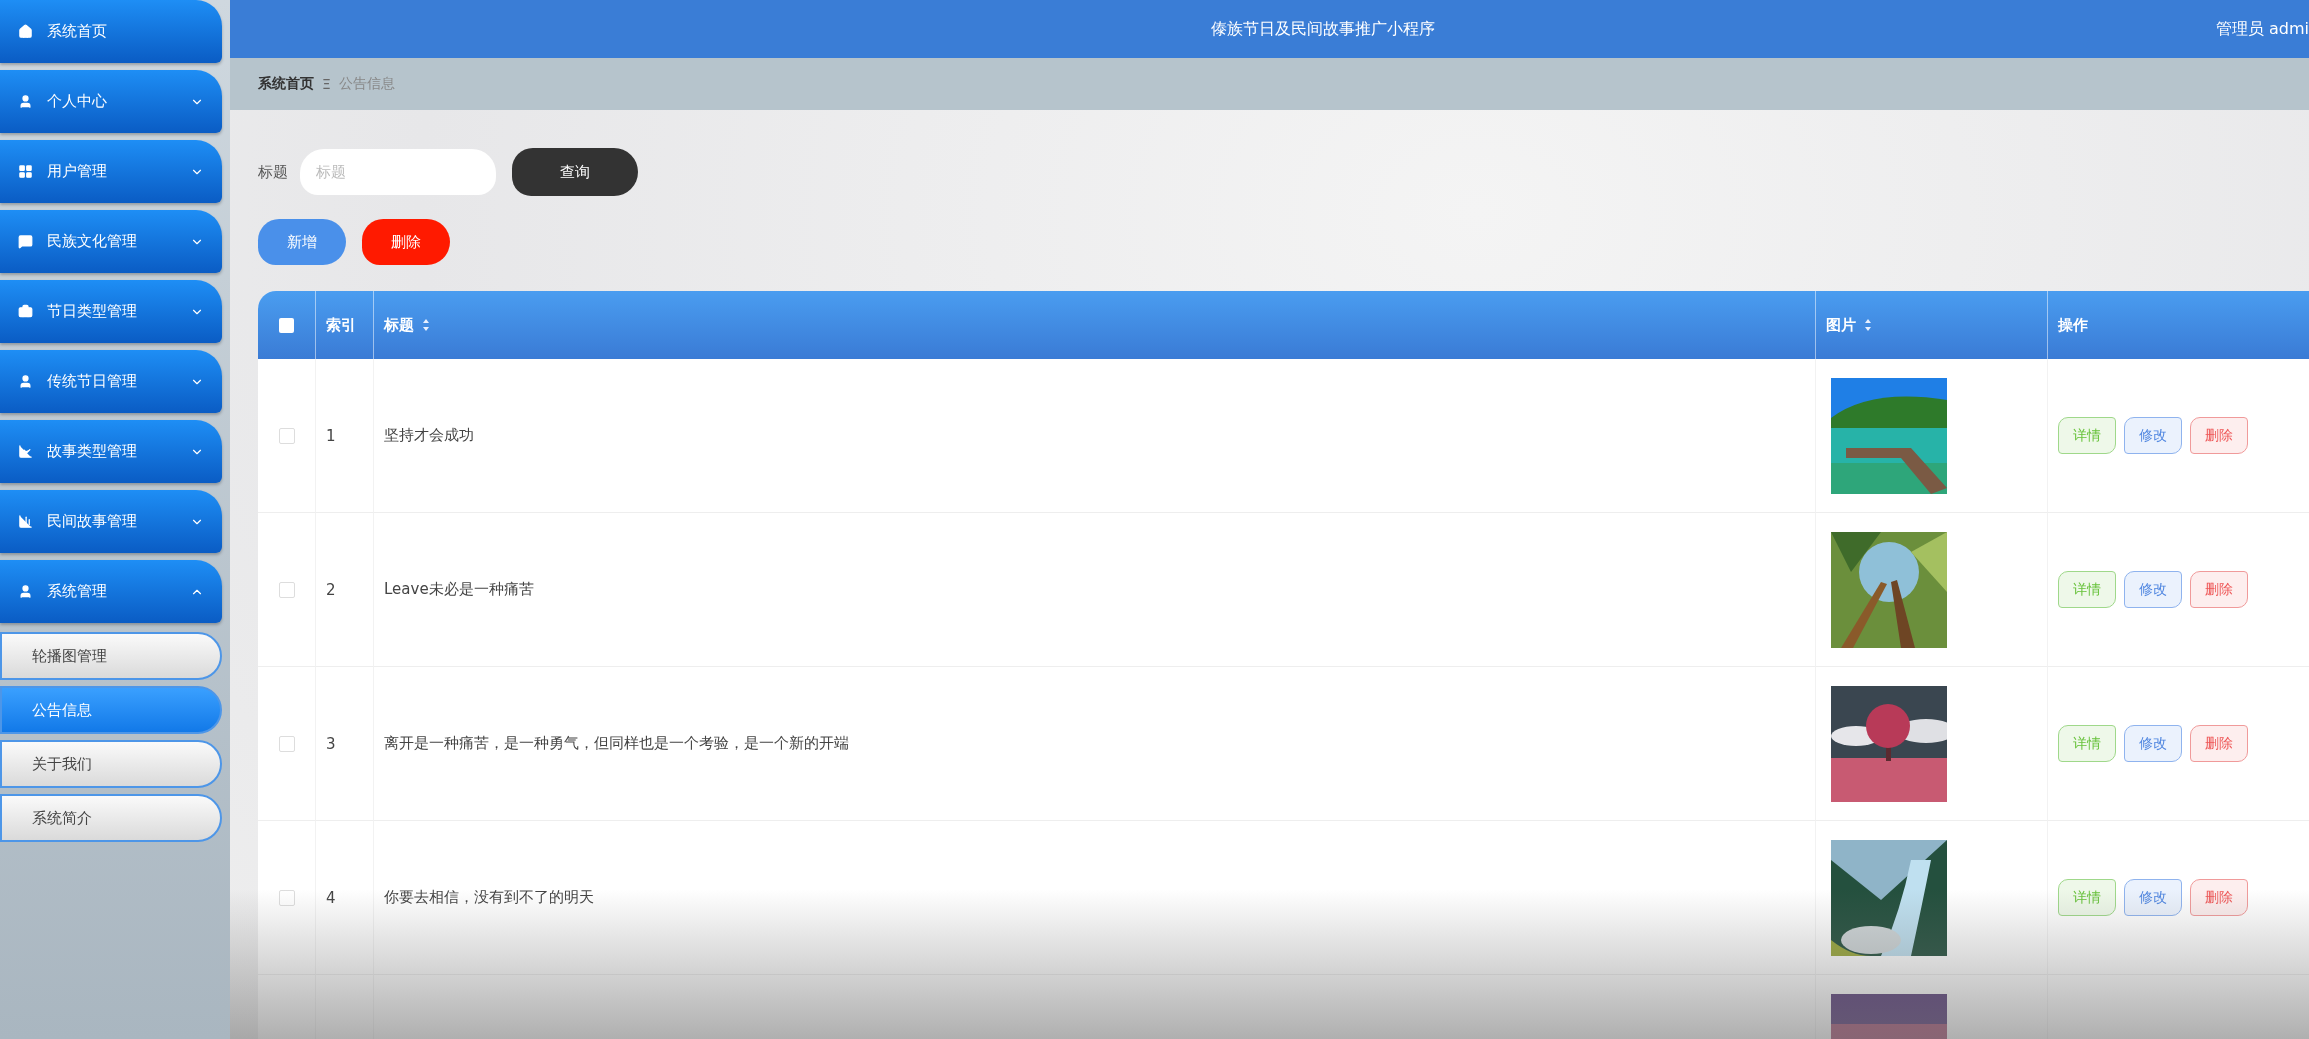 The width and height of the screenshot is (2309, 1039). What do you see at coordinates (77, 591) in the screenshot?
I see `menu-label: 系统管理` at bounding box center [77, 591].